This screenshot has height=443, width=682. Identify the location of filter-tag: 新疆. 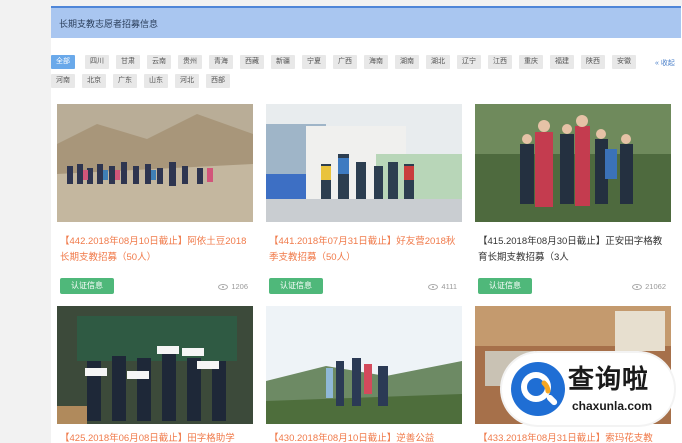
(283, 62).